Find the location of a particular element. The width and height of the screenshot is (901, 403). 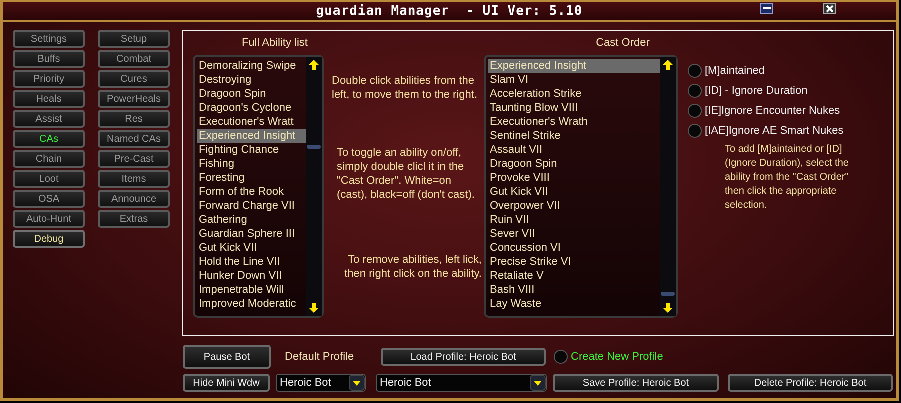

list-item: Taunting Blow VIII is located at coordinates (574, 108).